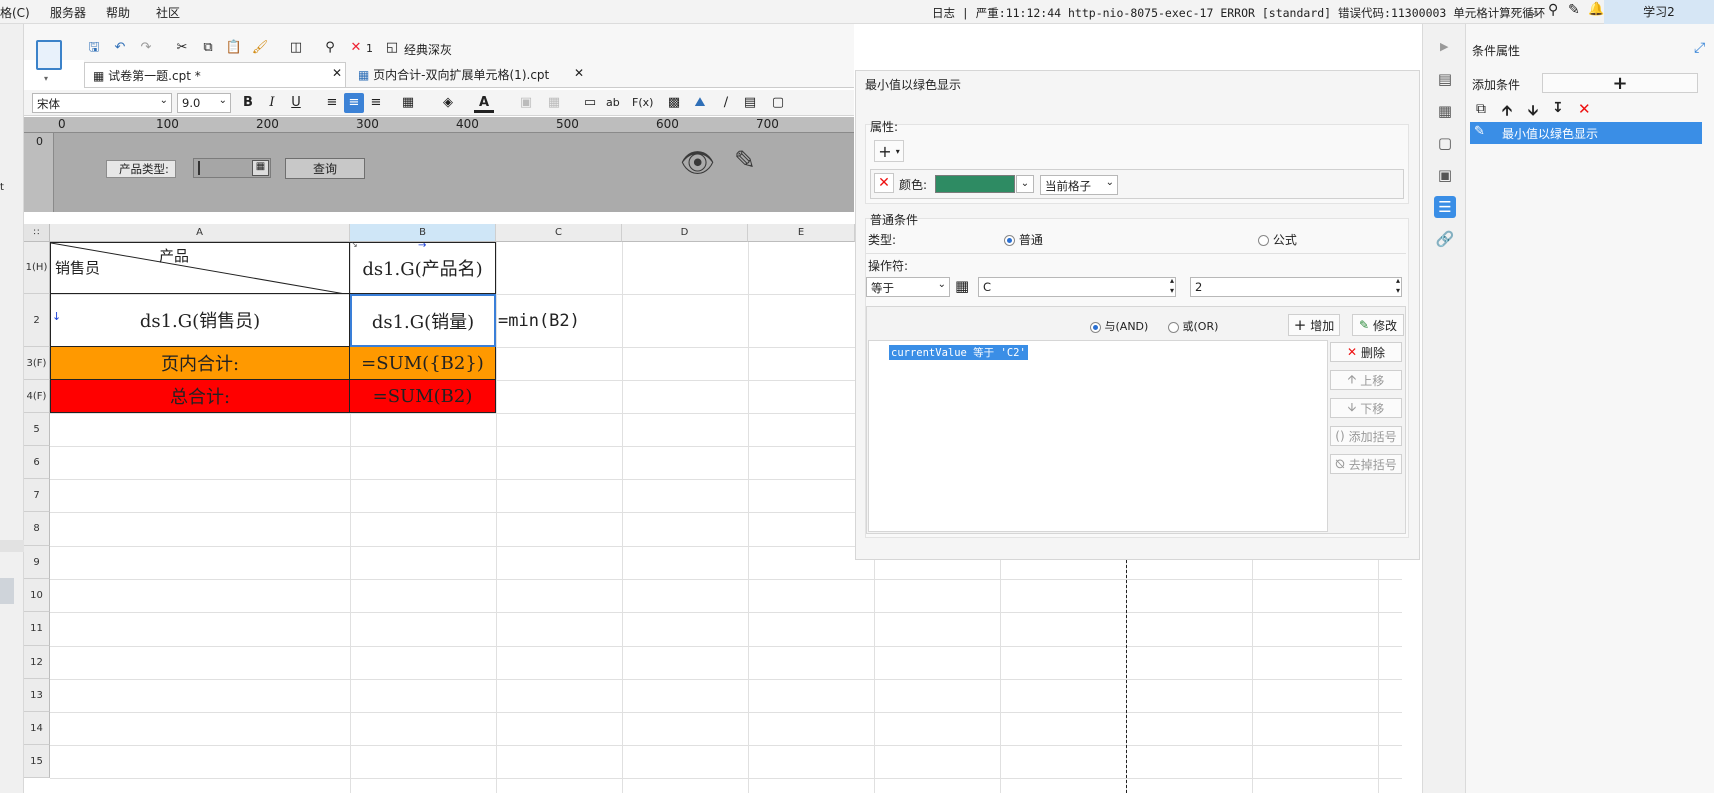  What do you see at coordinates (554, 103) in the screenshot?
I see `split-icon: ▦` at bounding box center [554, 103].